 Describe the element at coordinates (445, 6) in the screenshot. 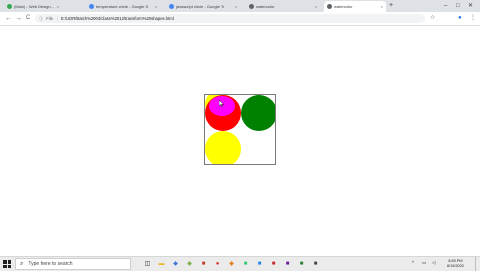

I see `minimize-button: –` at that location.